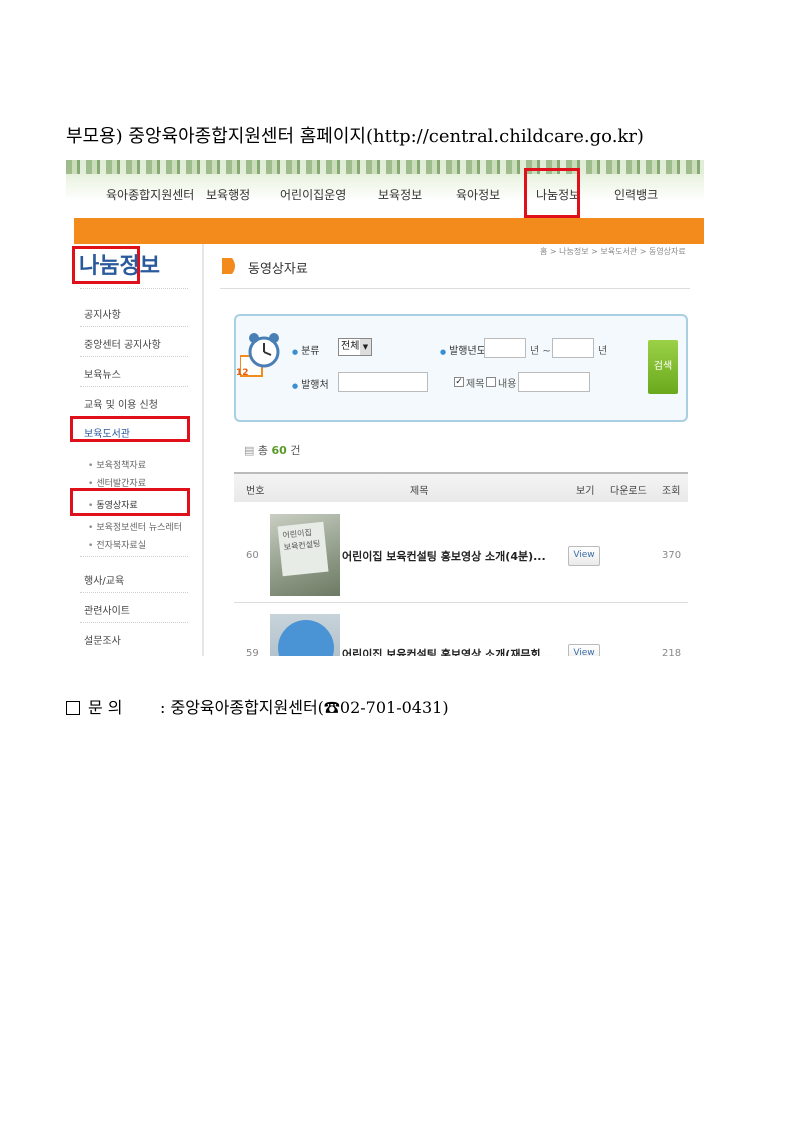  What do you see at coordinates (463, 349) in the screenshot?
I see `year-label: 발행년도` at bounding box center [463, 349].